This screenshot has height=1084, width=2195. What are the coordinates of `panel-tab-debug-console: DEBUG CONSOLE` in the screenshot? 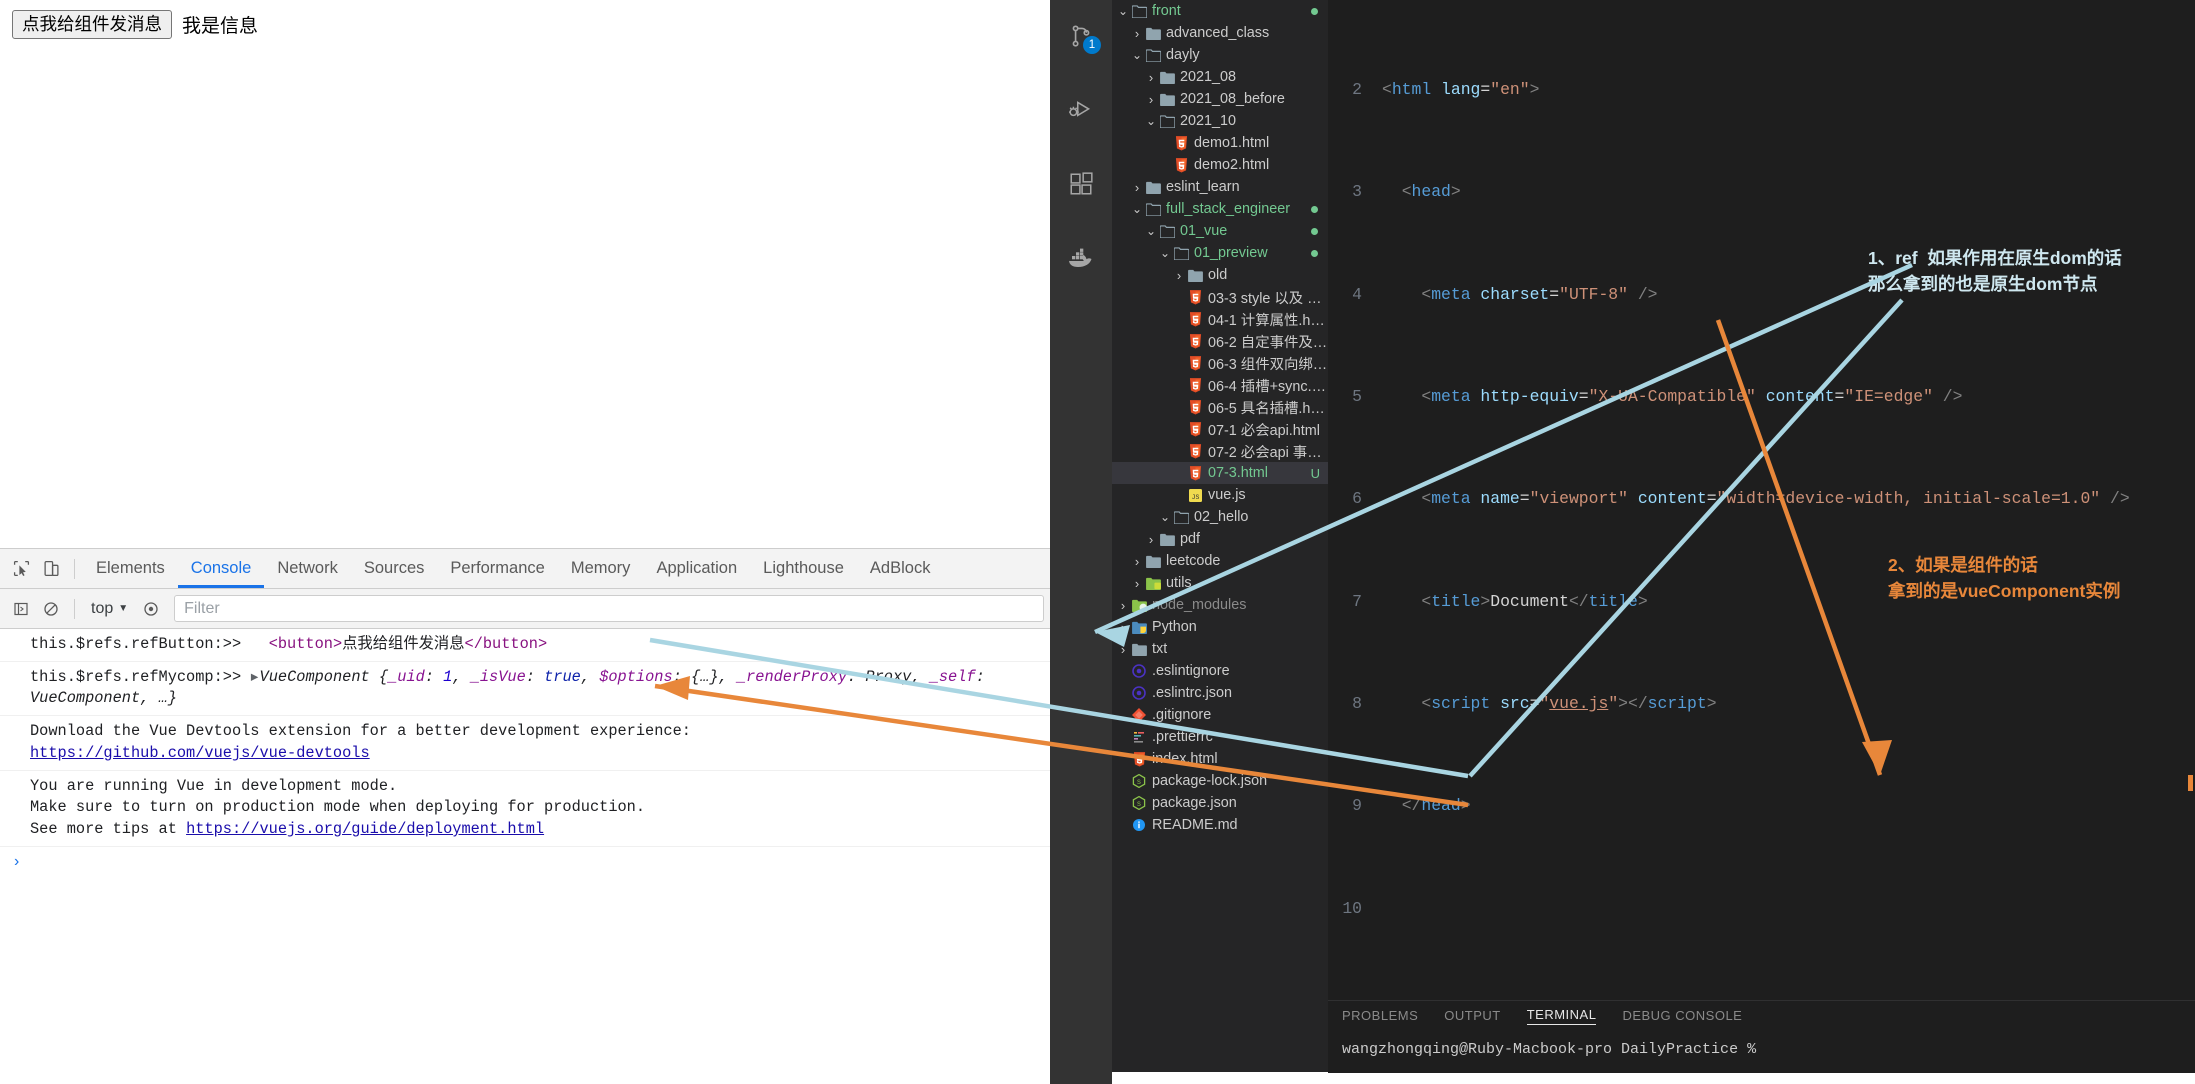 It's located at (1682, 1016).